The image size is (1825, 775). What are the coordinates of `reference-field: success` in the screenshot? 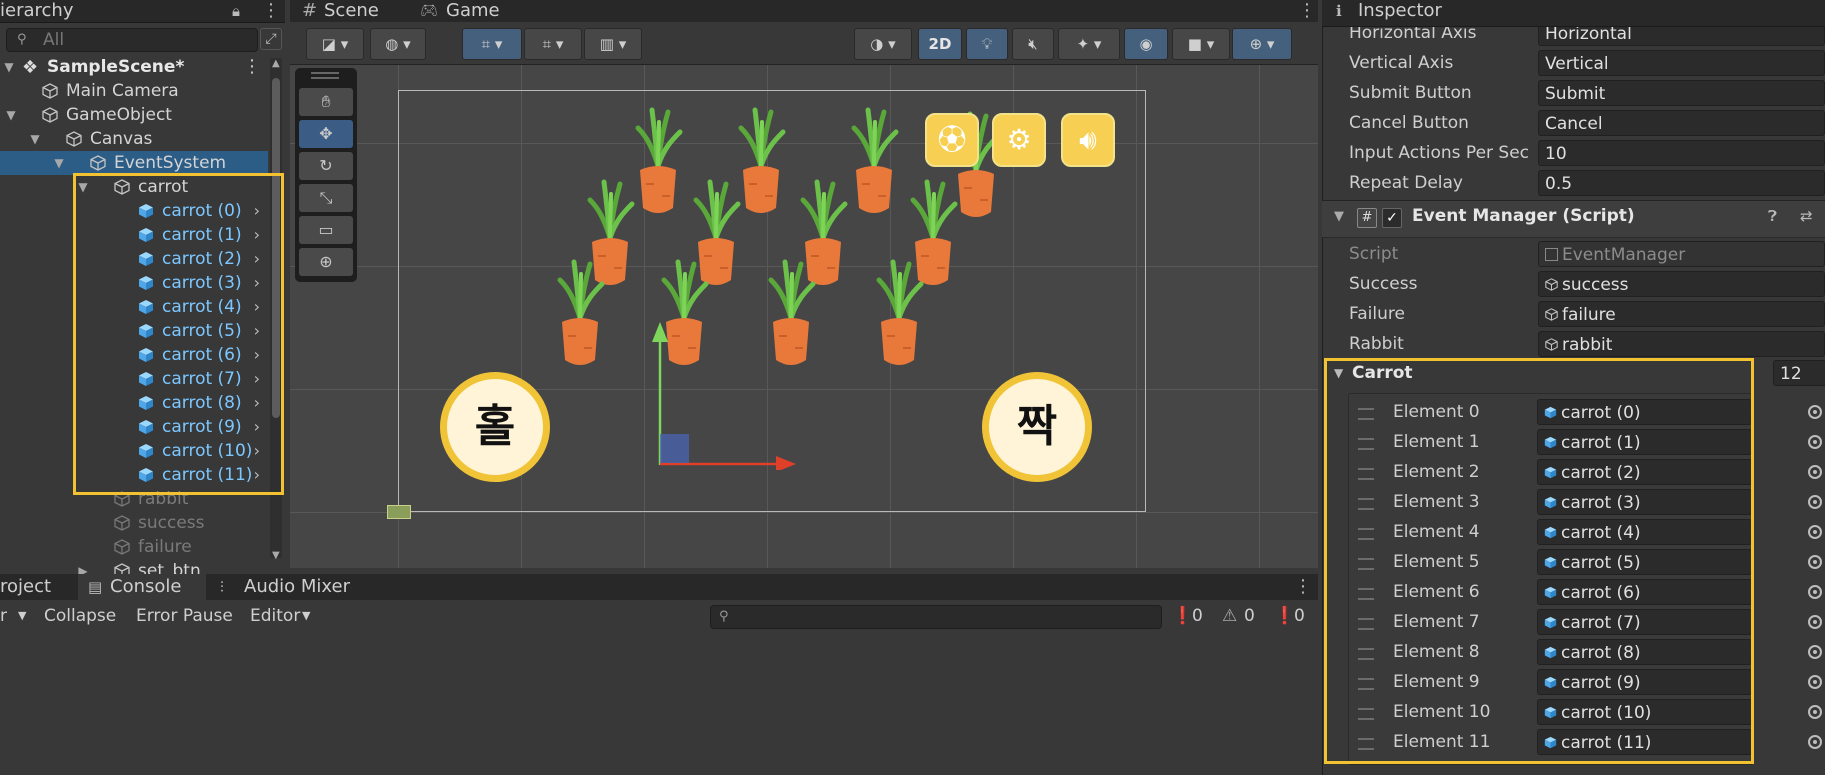 It's located at (1681, 284).